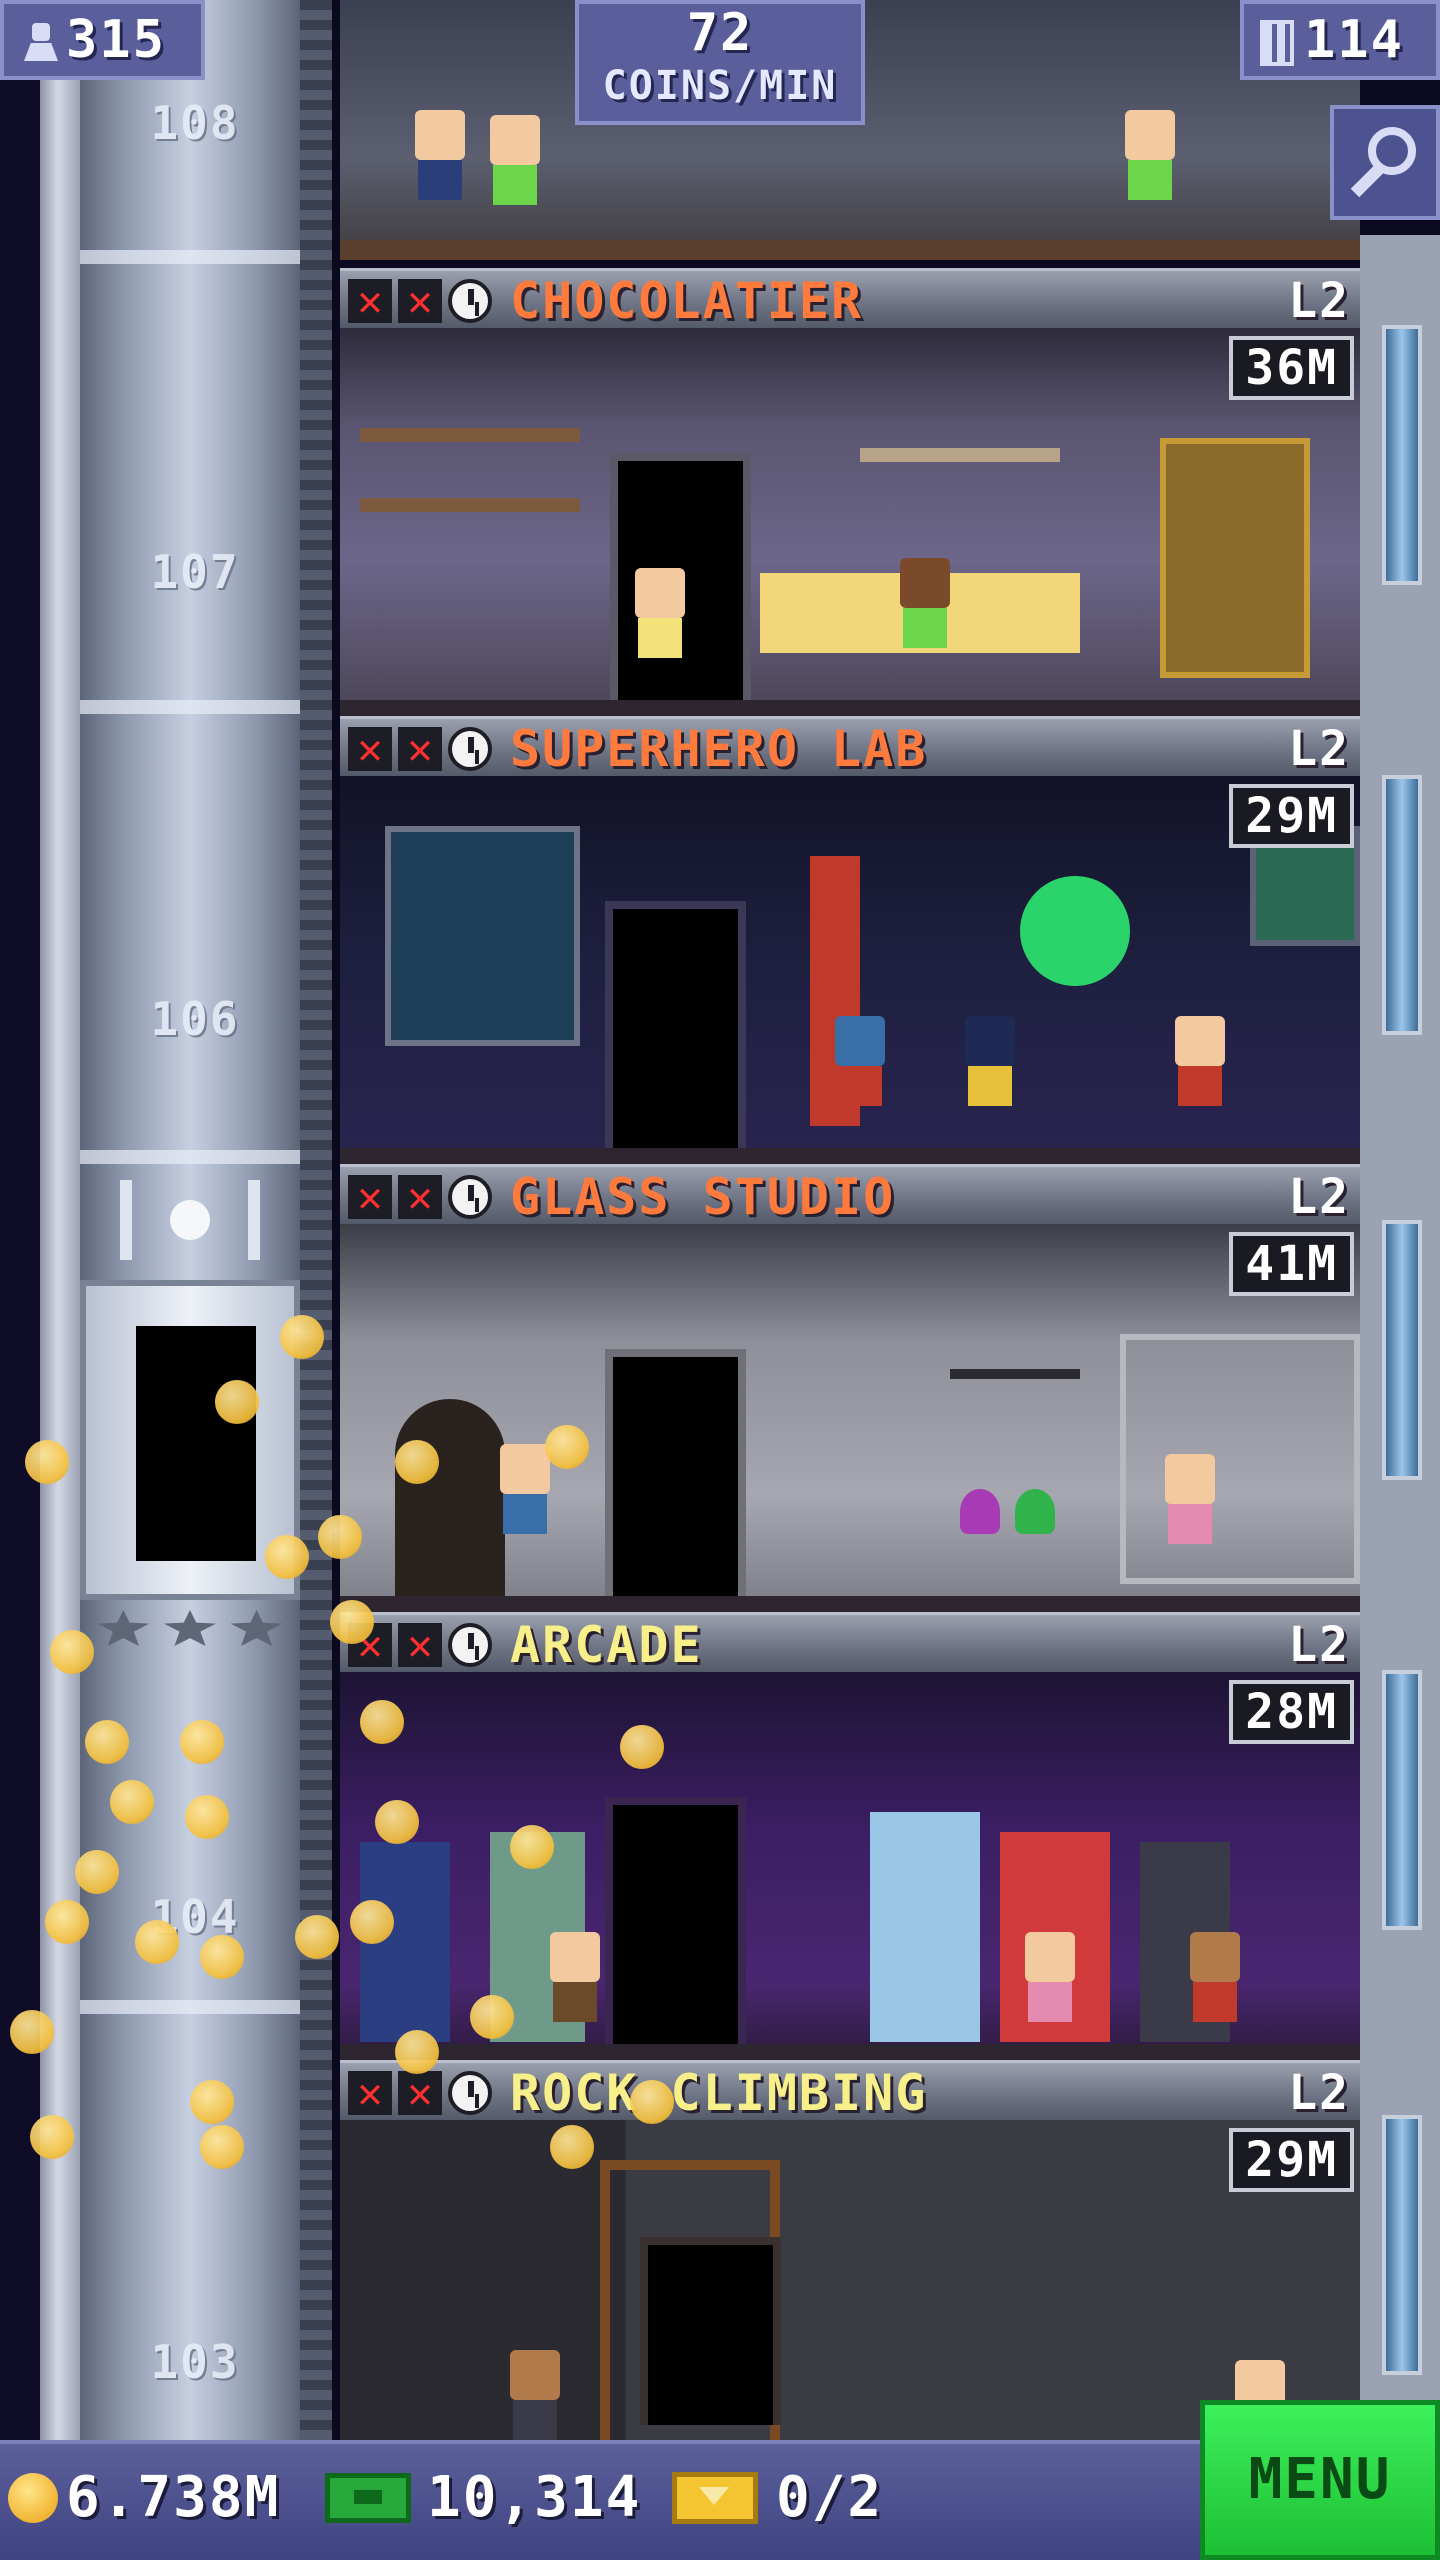 The width and height of the screenshot is (1440, 2560). Describe the element at coordinates (60, 1220) in the screenshot. I see `shaft-rail-left` at that location.